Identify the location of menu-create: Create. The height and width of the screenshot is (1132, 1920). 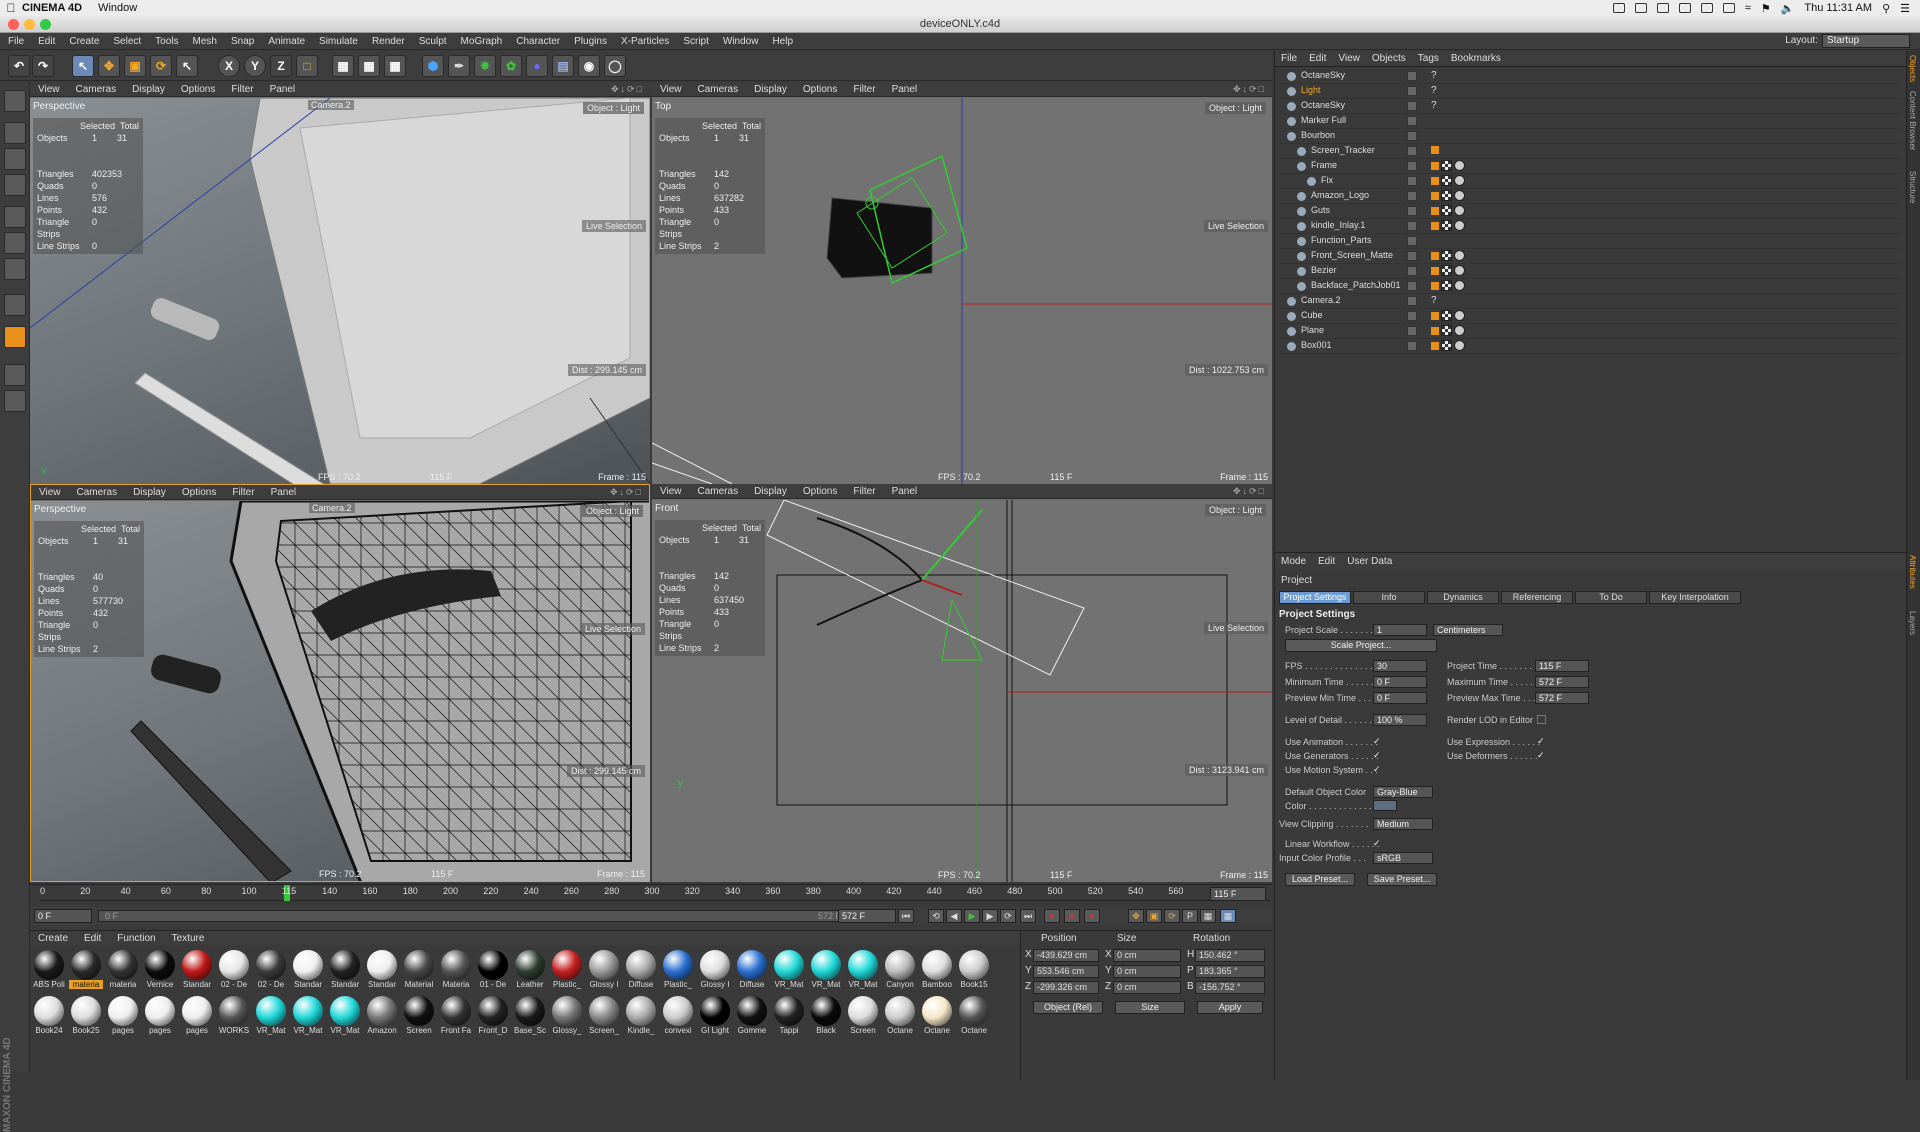
(84, 41).